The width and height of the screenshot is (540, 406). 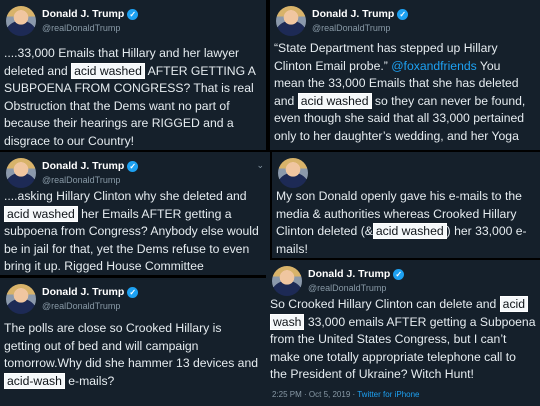 What do you see at coordinates (314, 394) in the screenshot?
I see `timestamp-text: 2:25 PM · Oct 5, 2019 ·` at bounding box center [314, 394].